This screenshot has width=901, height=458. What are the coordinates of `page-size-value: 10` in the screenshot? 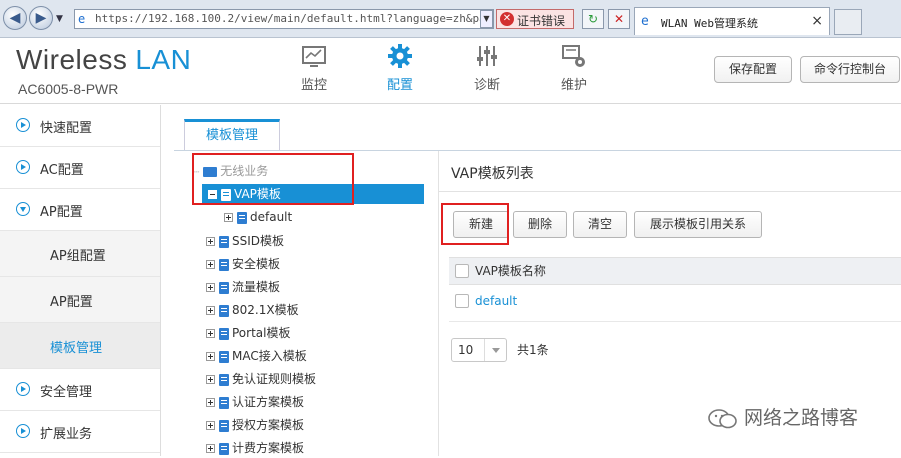 It's located at (466, 350).